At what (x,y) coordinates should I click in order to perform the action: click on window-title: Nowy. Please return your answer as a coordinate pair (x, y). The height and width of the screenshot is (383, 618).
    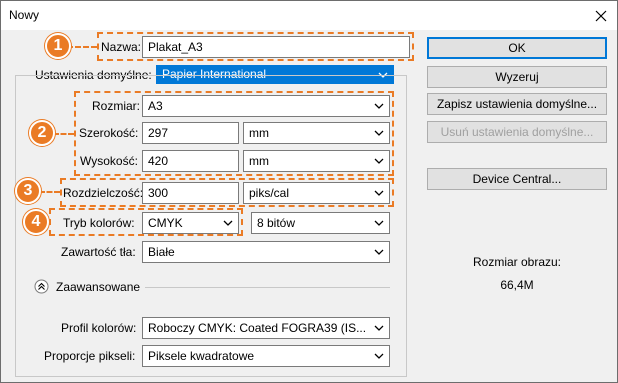
    Looking at the image, I should click on (24, 15).